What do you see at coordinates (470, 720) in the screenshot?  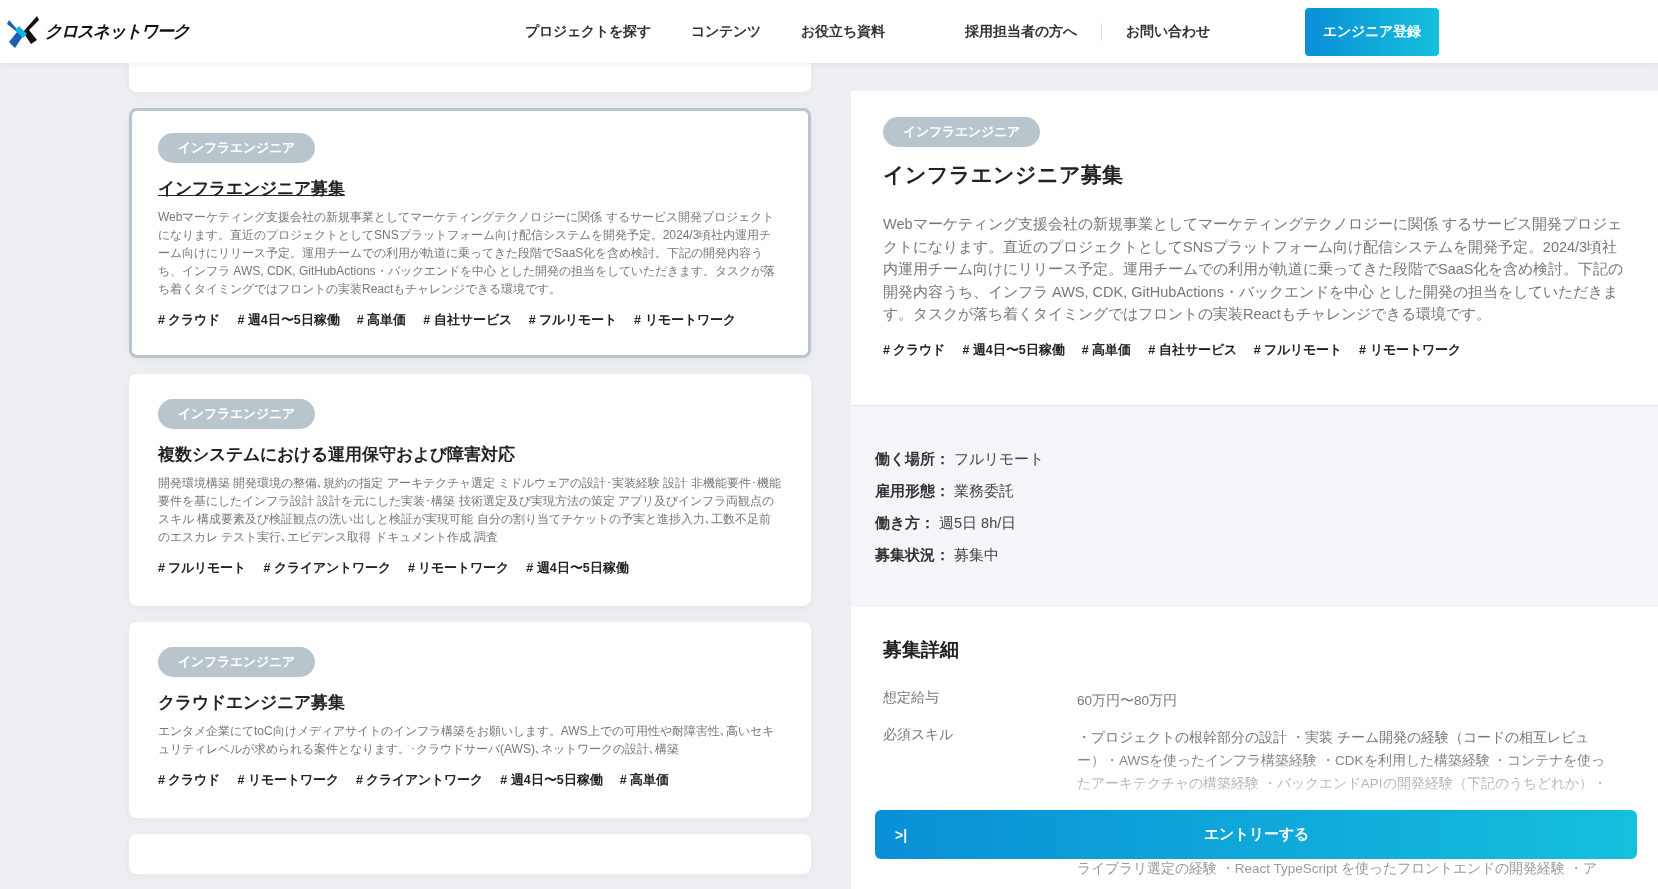 I see `job-card: インフラエンジニア クラウドエンジニア募集 エンタメ企業にてtoC向けメディアサイトのインフラ構築をお願いします。AWS上での可用性や耐障害性､高いセキュリティレベルが求められる案件となります。･クラウドサーバ(AWS)､ネットワークの設計､構築 # クラウド # リモートワーク # クライアントワーク # 週4日〜5日稼働 # 高単価` at bounding box center [470, 720].